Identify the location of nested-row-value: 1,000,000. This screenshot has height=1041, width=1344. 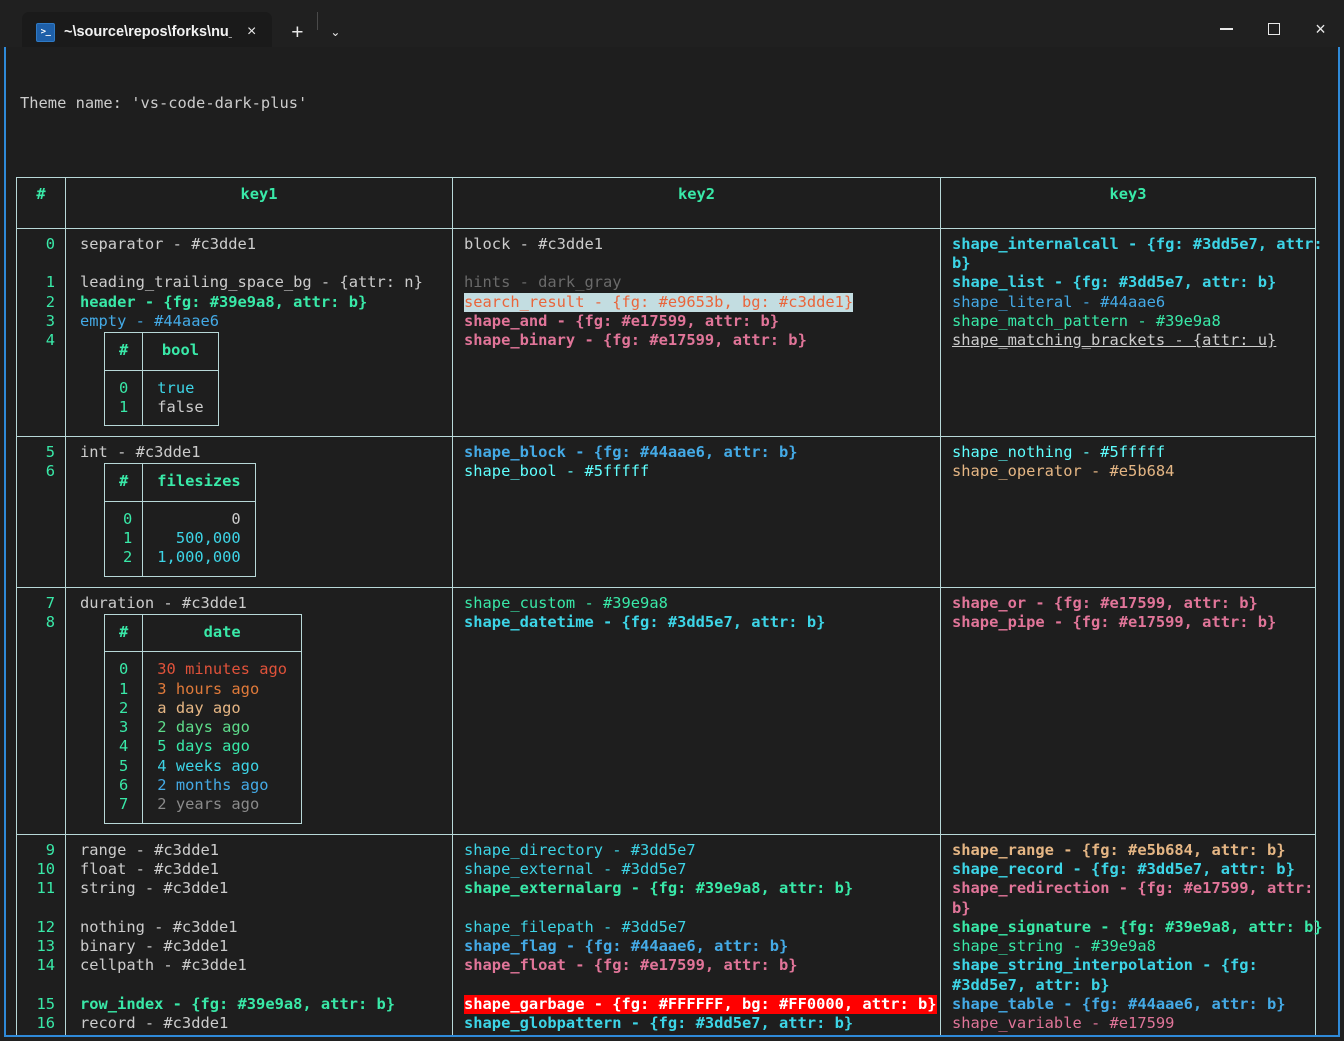
(199, 557).